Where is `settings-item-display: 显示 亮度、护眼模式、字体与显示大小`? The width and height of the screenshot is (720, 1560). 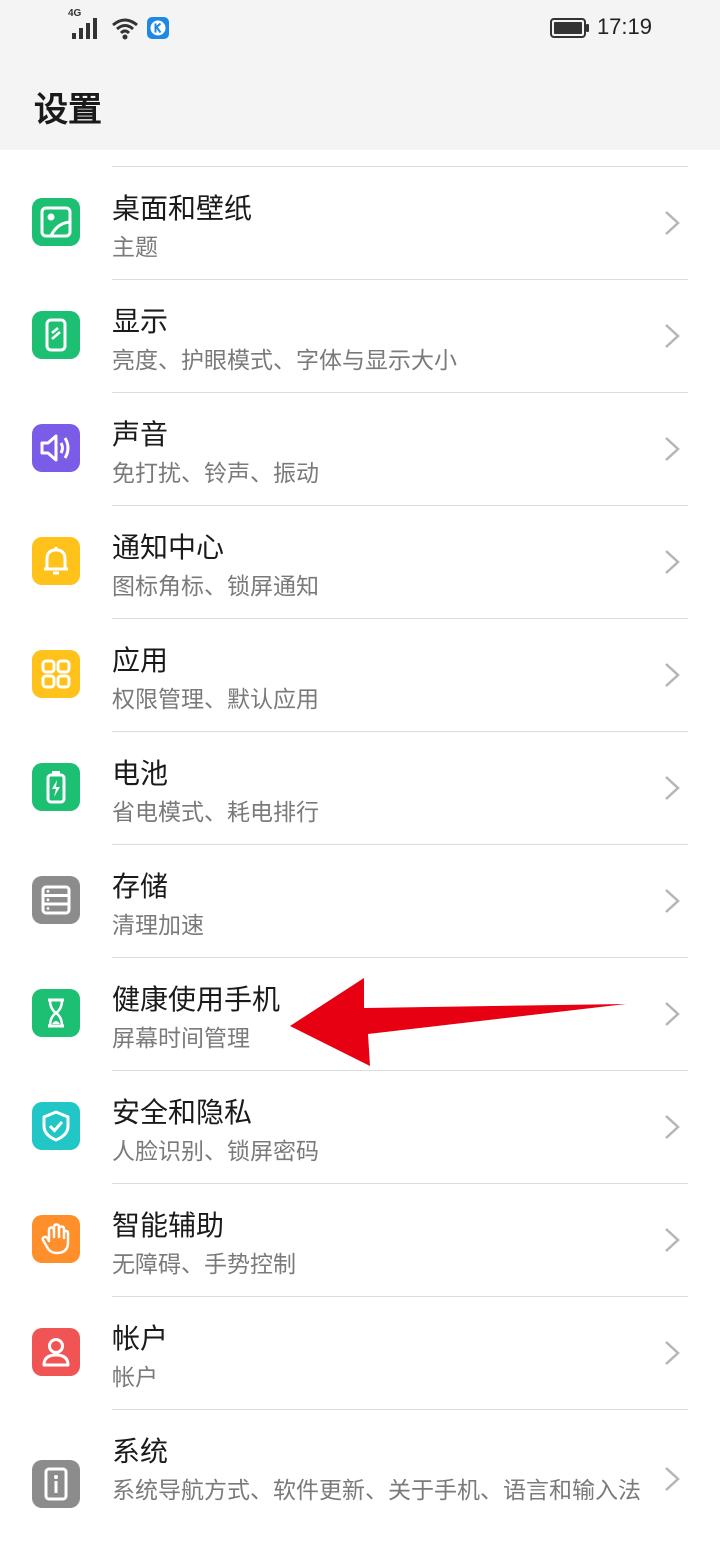 settings-item-display: 显示 亮度、护眼模式、字体与显示大小 is located at coordinates (360, 336).